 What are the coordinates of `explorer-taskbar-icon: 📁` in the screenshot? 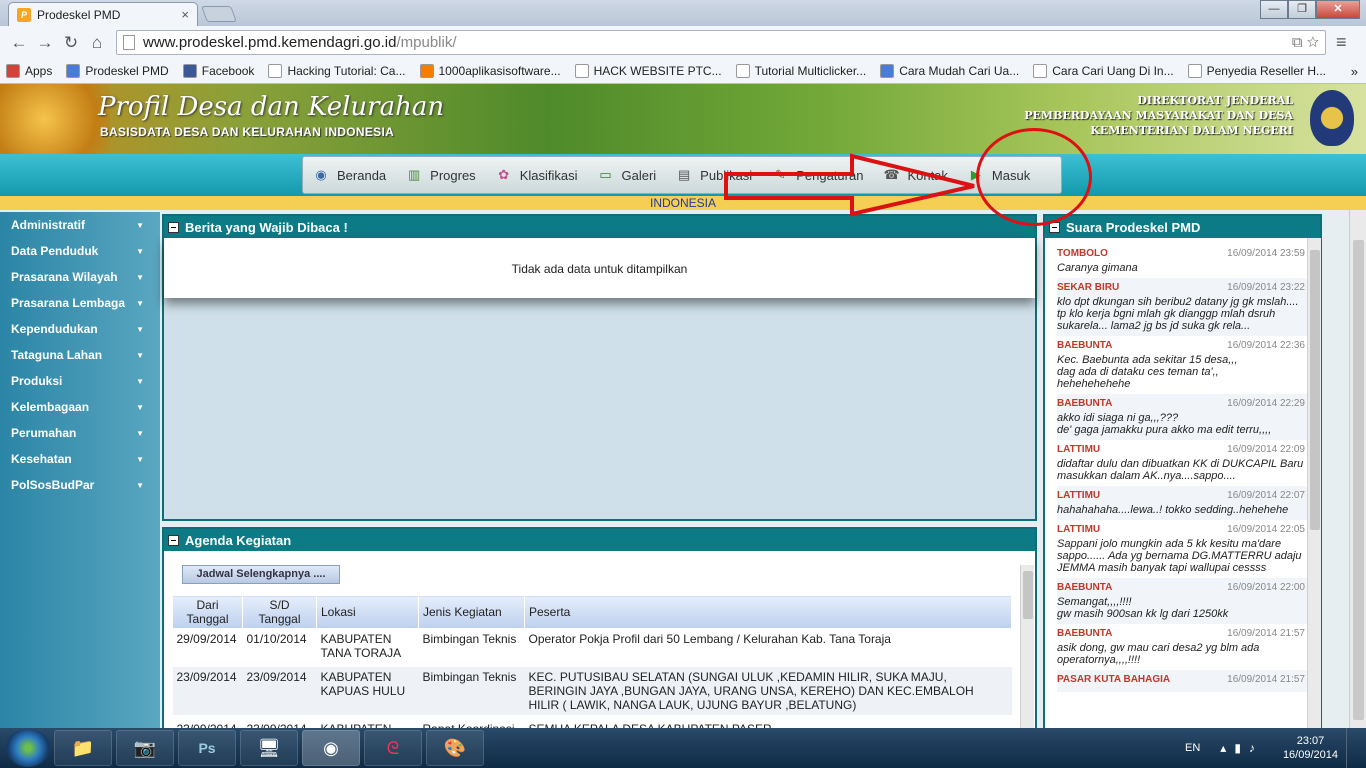 It's located at (83, 748).